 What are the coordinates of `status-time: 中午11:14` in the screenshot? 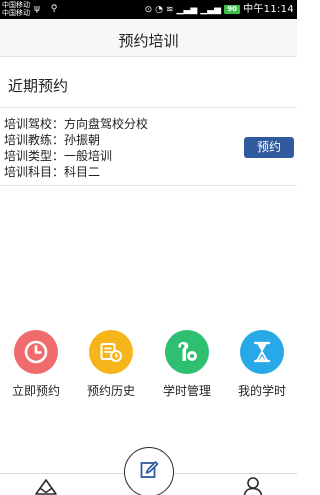 It's located at (268, 9).